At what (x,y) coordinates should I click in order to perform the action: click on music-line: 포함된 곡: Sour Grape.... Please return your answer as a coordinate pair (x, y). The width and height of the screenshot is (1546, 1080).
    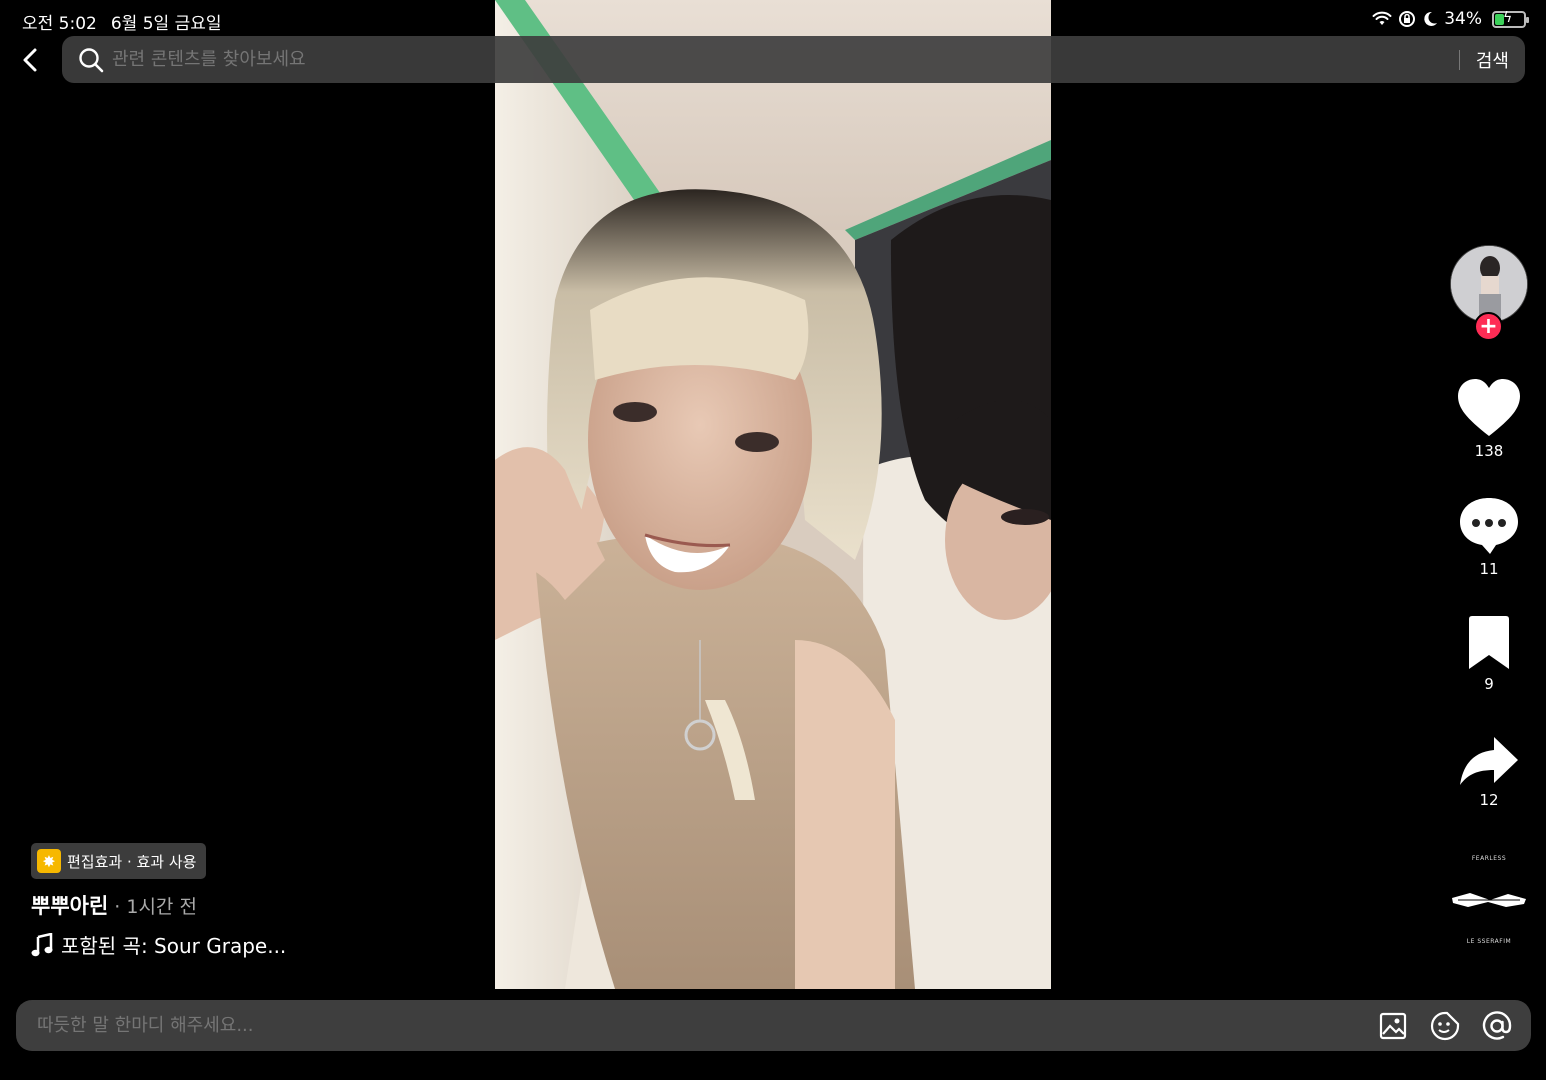
    Looking at the image, I should click on (158, 944).